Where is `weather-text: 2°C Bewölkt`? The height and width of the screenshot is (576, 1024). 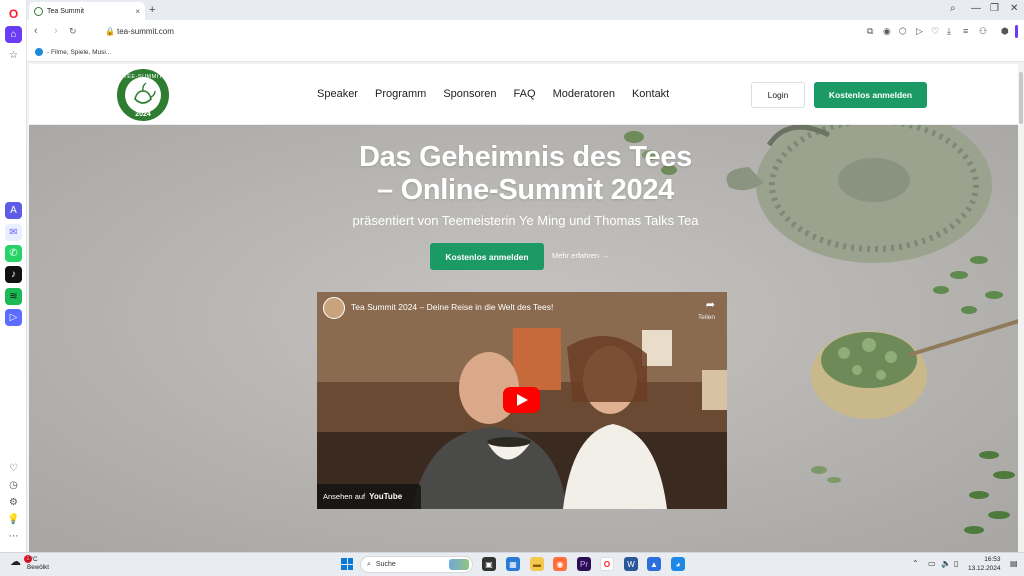 weather-text: 2°C Bewölkt is located at coordinates (38, 564).